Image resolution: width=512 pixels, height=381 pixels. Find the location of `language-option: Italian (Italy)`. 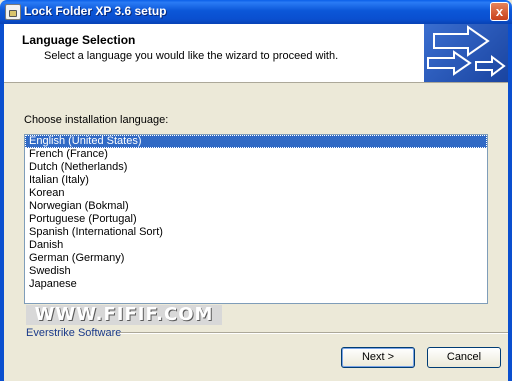

language-option: Italian (Italy) is located at coordinates (256, 180).